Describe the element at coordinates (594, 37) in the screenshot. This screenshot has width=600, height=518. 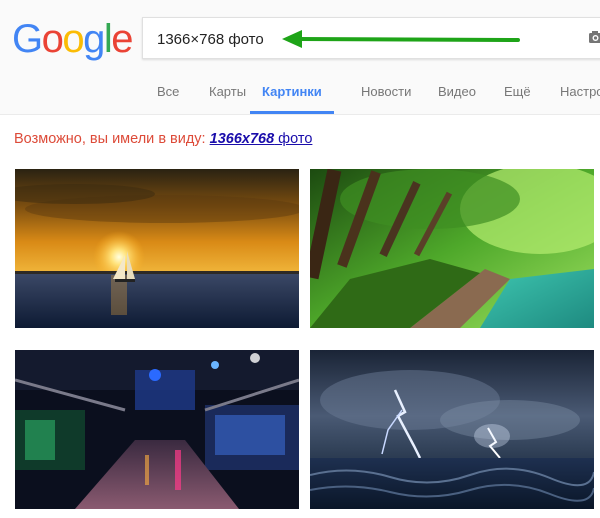
I see `camera-icon` at that location.